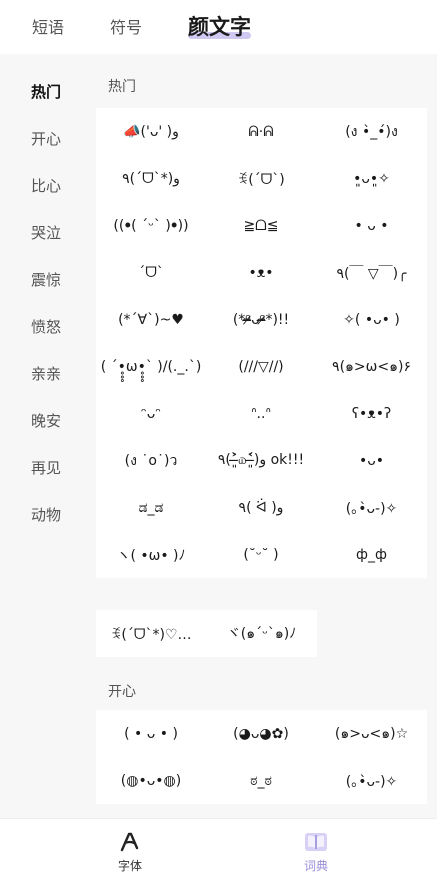 This screenshot has width=437, height=882. What do you see at coordinates (371, 225) in the screenshot?
I see `kaomoji-item: • ᴗ •` at bounding box center [371, 225].